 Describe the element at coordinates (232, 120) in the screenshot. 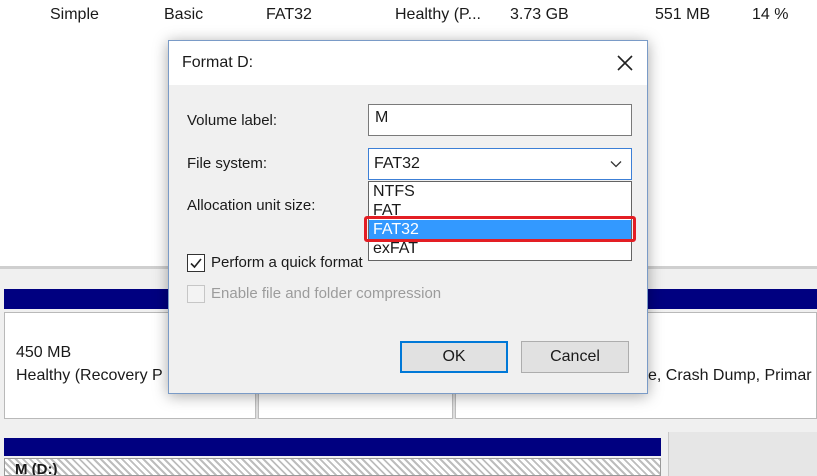

I see `volume-label-label: Volume label:` at that location.